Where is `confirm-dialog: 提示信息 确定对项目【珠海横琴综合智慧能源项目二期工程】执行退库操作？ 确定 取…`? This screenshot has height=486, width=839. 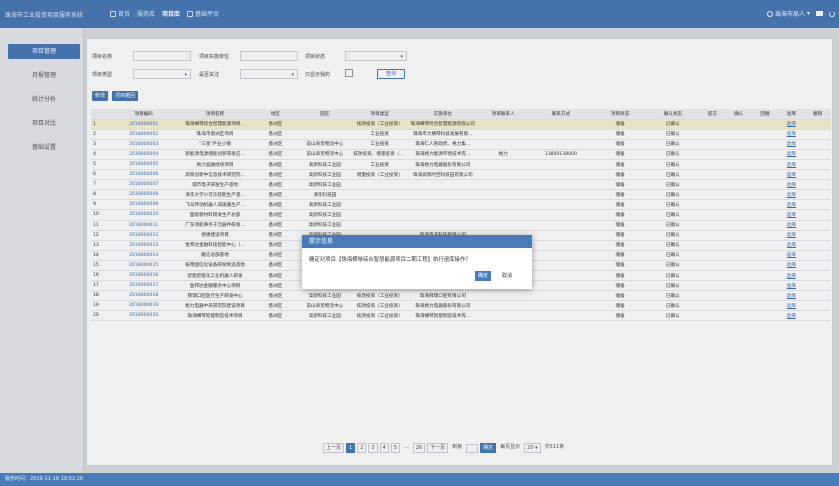 confirm-dialog: 提示信息 确定对项目【珠海横琴综合智慧能源项目二期工程】执行退库操作？ 确定 取… is located at coordinates (417, 262).